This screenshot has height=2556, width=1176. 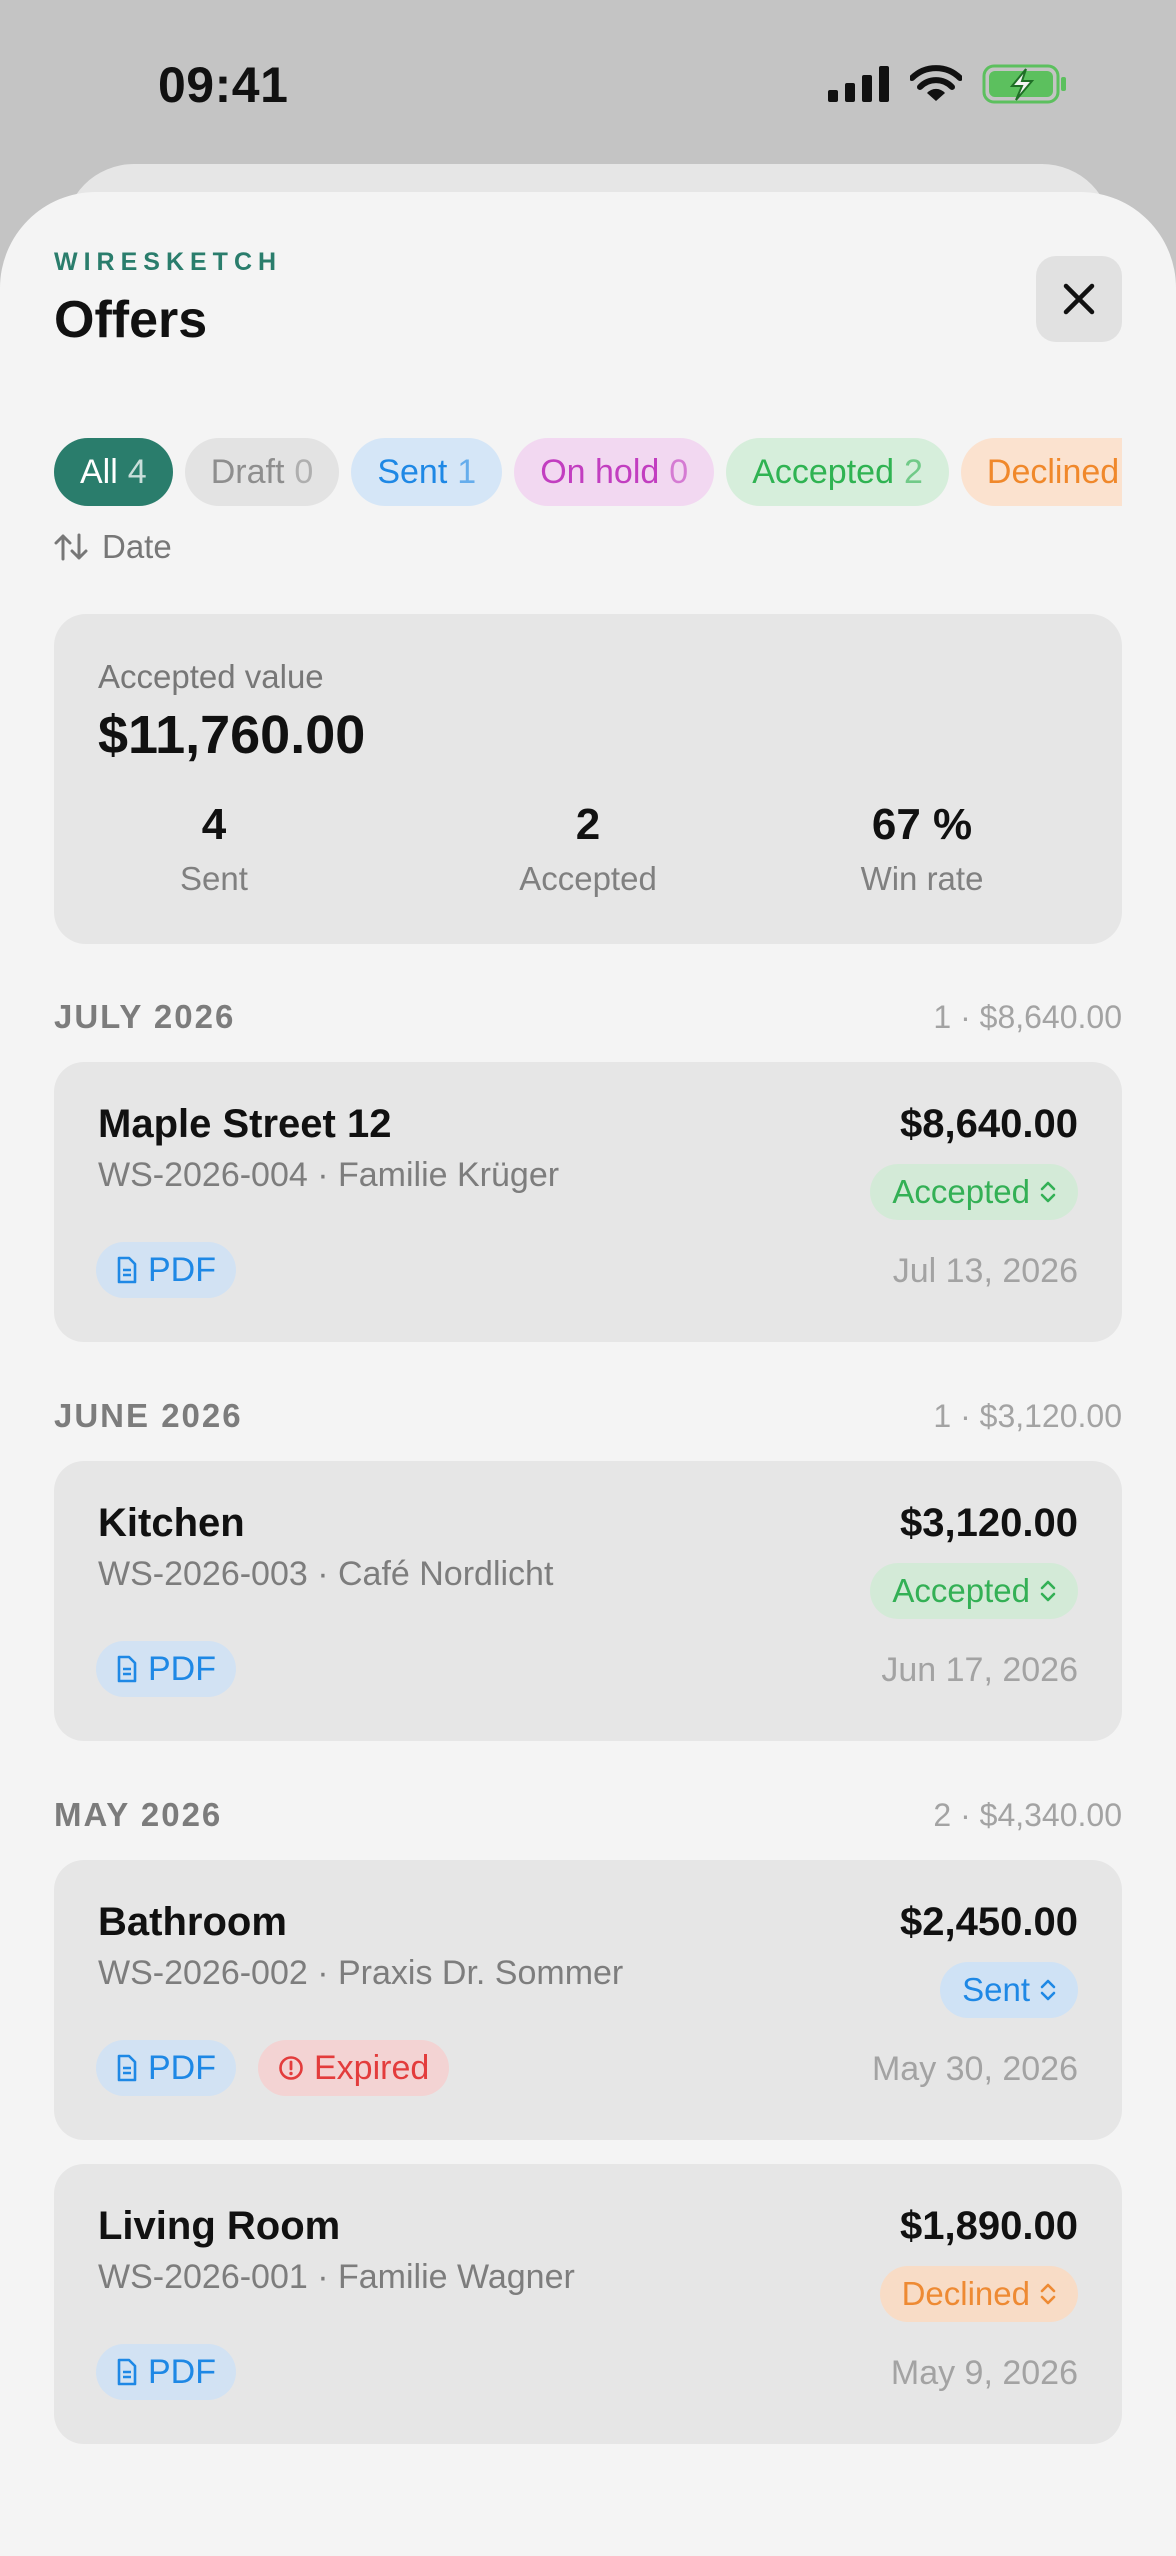 I want to click on offer-subtitle: WS-2026-004 · Familie Krüger, so click(x=329, y=1175).